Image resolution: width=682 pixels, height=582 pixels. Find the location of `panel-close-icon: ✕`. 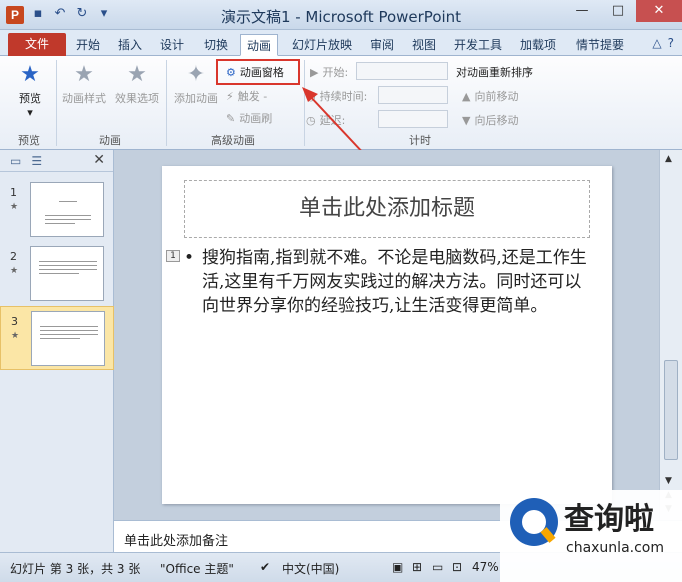

panel-close-icon: ✕ is located at coordinates (99, 160).